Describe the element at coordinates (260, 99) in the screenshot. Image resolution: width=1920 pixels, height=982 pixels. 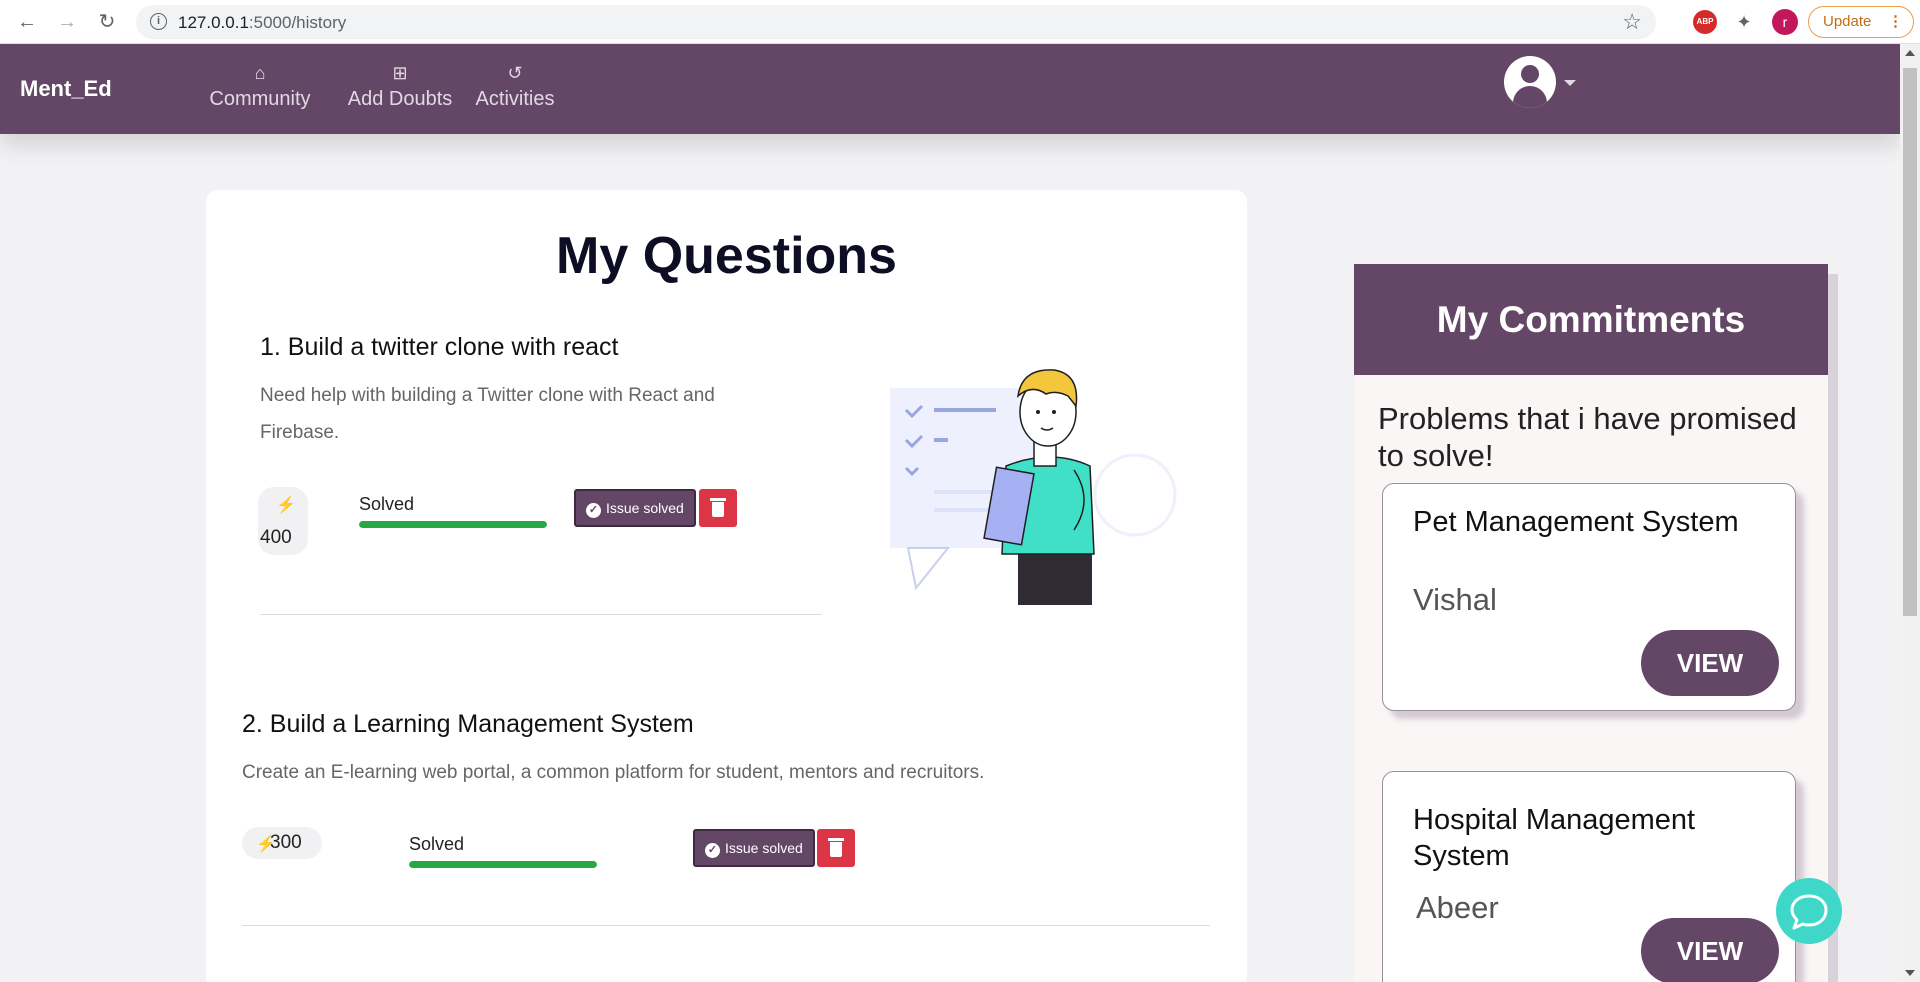
I see `nav-item-label: Community` at that location.